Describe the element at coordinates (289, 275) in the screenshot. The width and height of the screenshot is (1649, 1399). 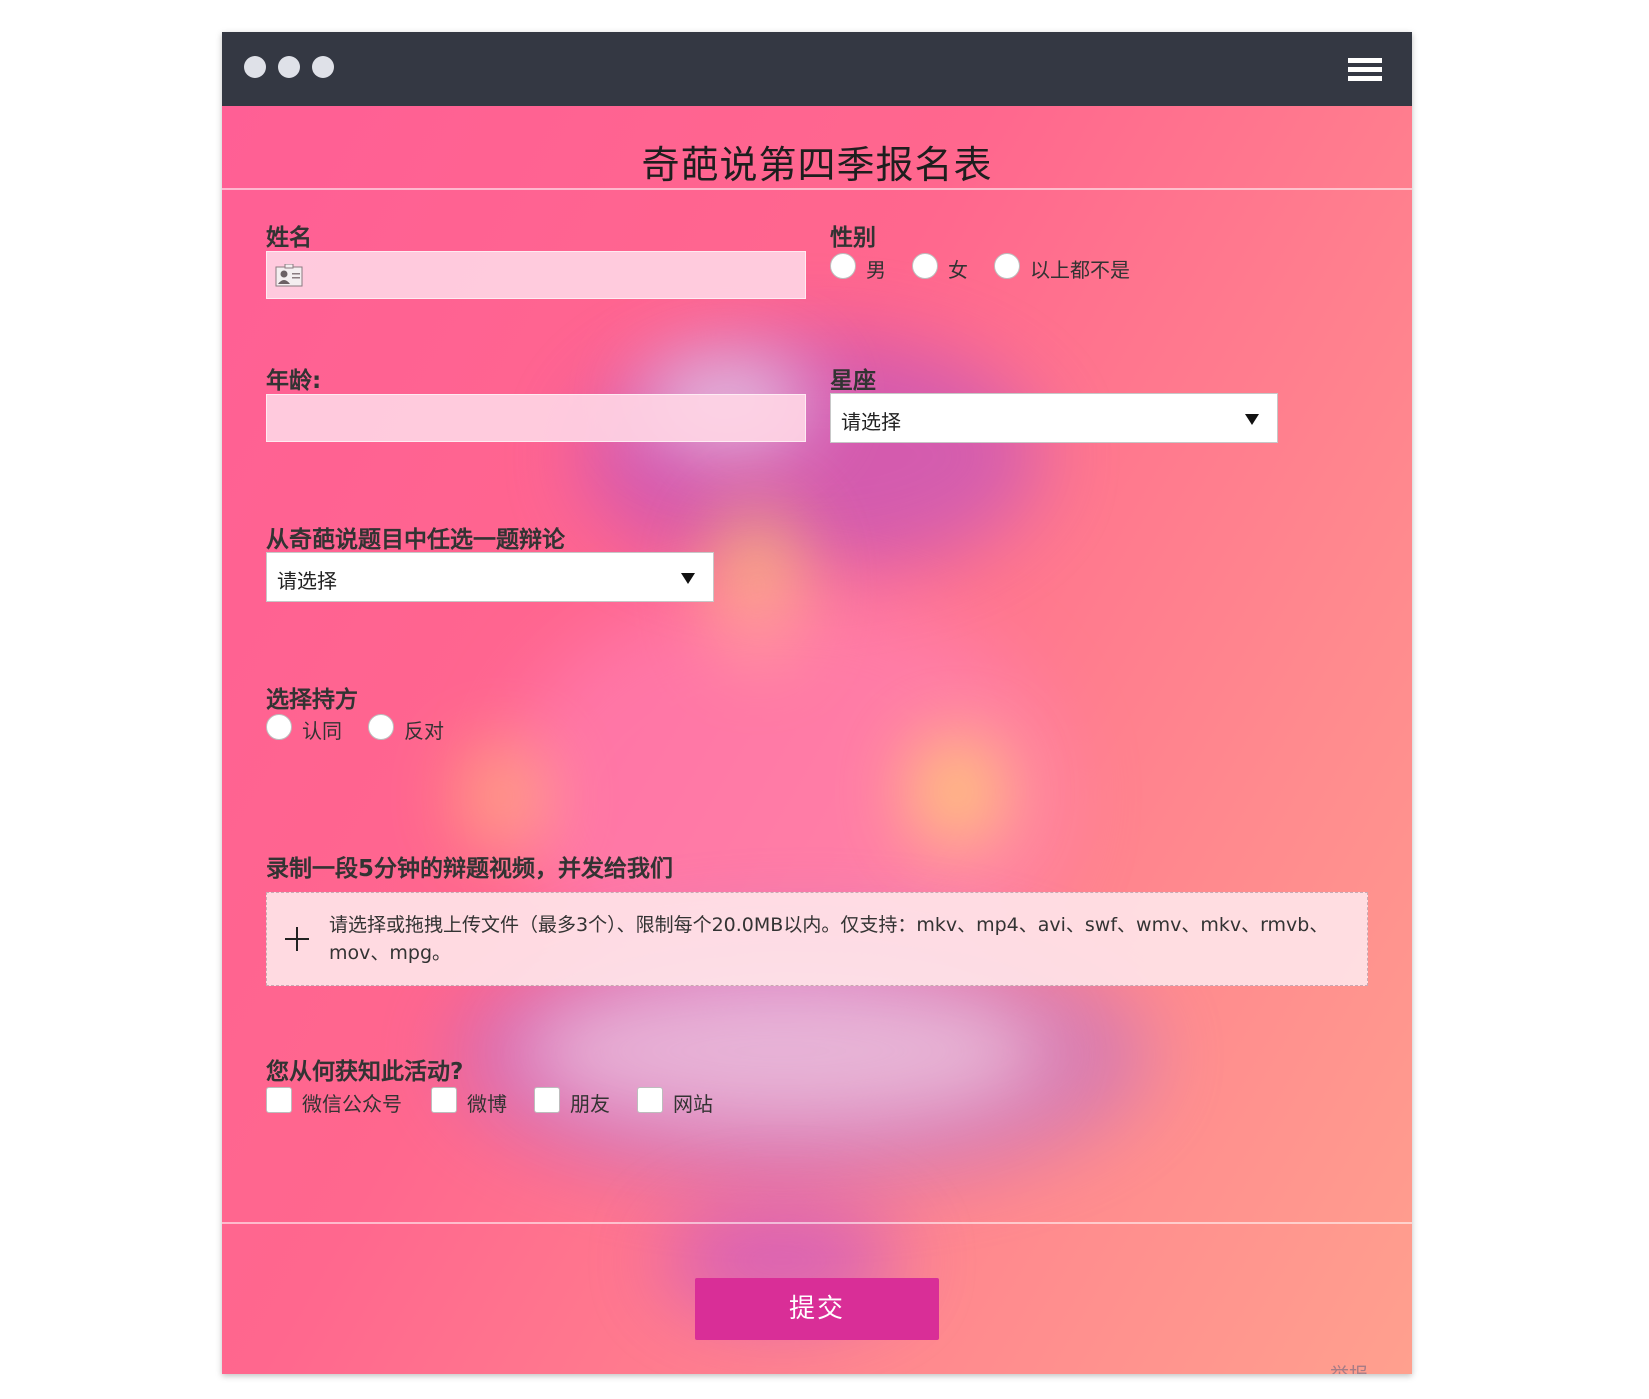
I see `contact-card-icon` at that location.